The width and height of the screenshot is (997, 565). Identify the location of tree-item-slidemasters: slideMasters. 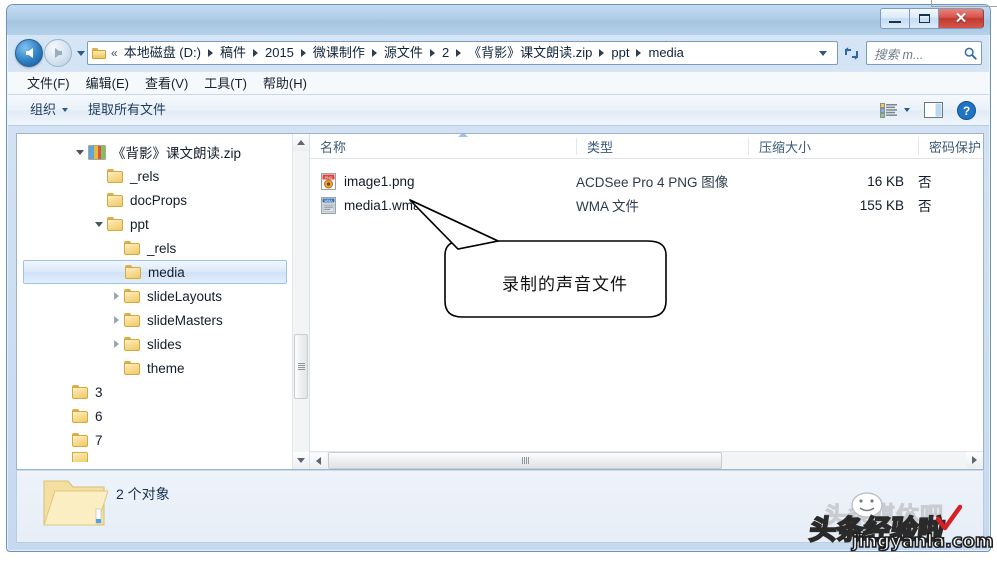
(155, 320).